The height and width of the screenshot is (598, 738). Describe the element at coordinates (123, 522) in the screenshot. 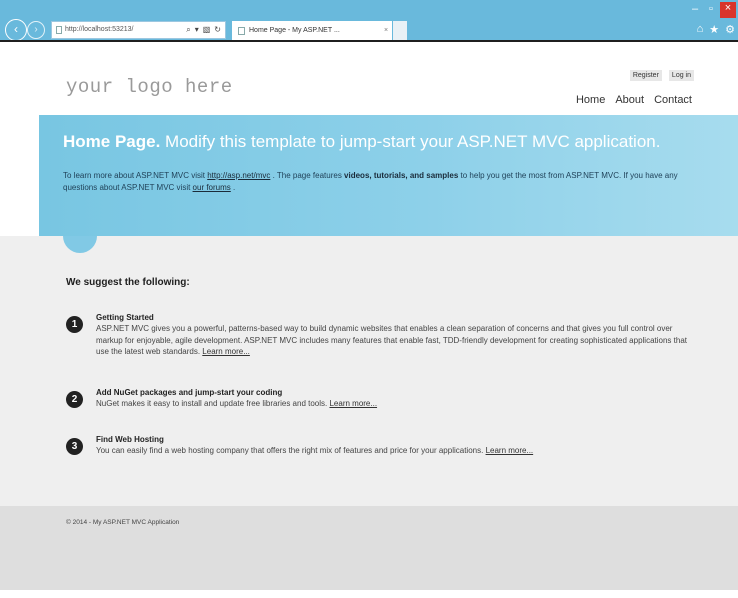

I see `footer-copyright: © 2014 - My ASP.NET MVC Application` at that location.